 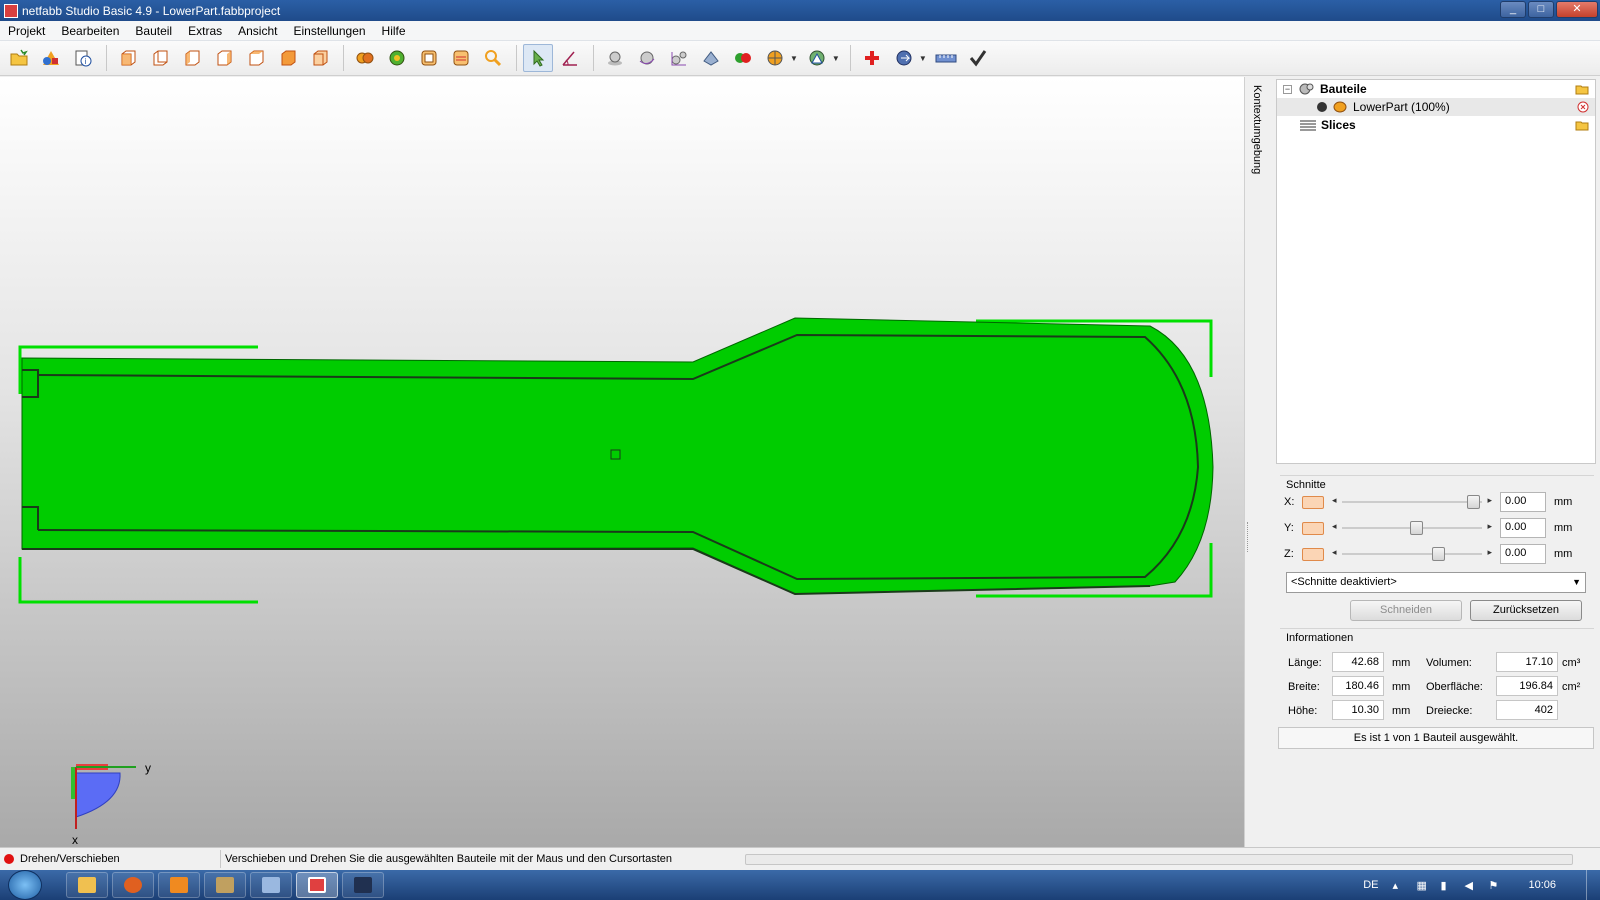 What do you see at coordinates (205, 31) in the screenshot?
I see `menu-extras: Extras` at bounding box center [205, 31].